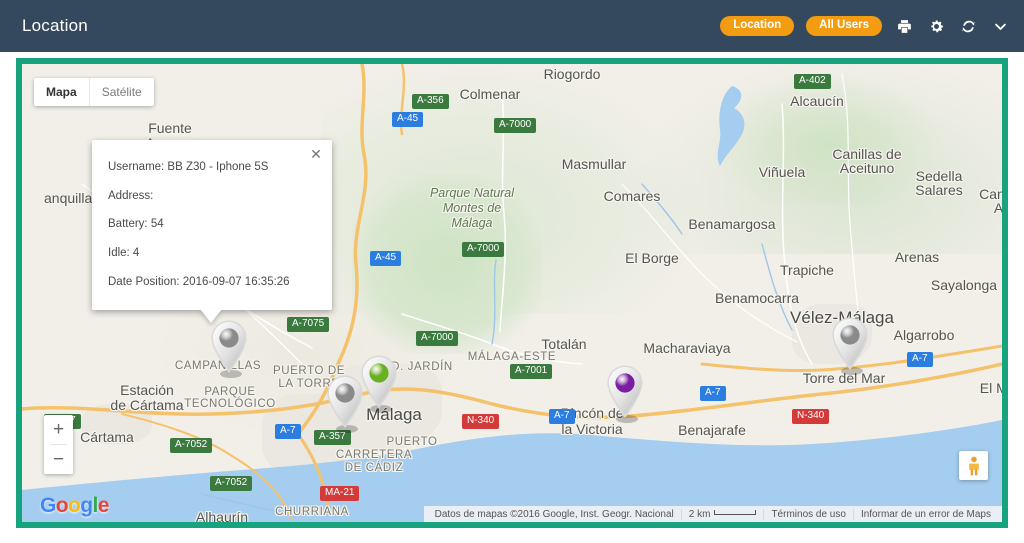 The height and width of the screenshot is (543, 1024). What do you see at coordinates (62, 92) in the screenshot?
I see `map-type-mapa: Mapa` at bounding box center [62, 92].